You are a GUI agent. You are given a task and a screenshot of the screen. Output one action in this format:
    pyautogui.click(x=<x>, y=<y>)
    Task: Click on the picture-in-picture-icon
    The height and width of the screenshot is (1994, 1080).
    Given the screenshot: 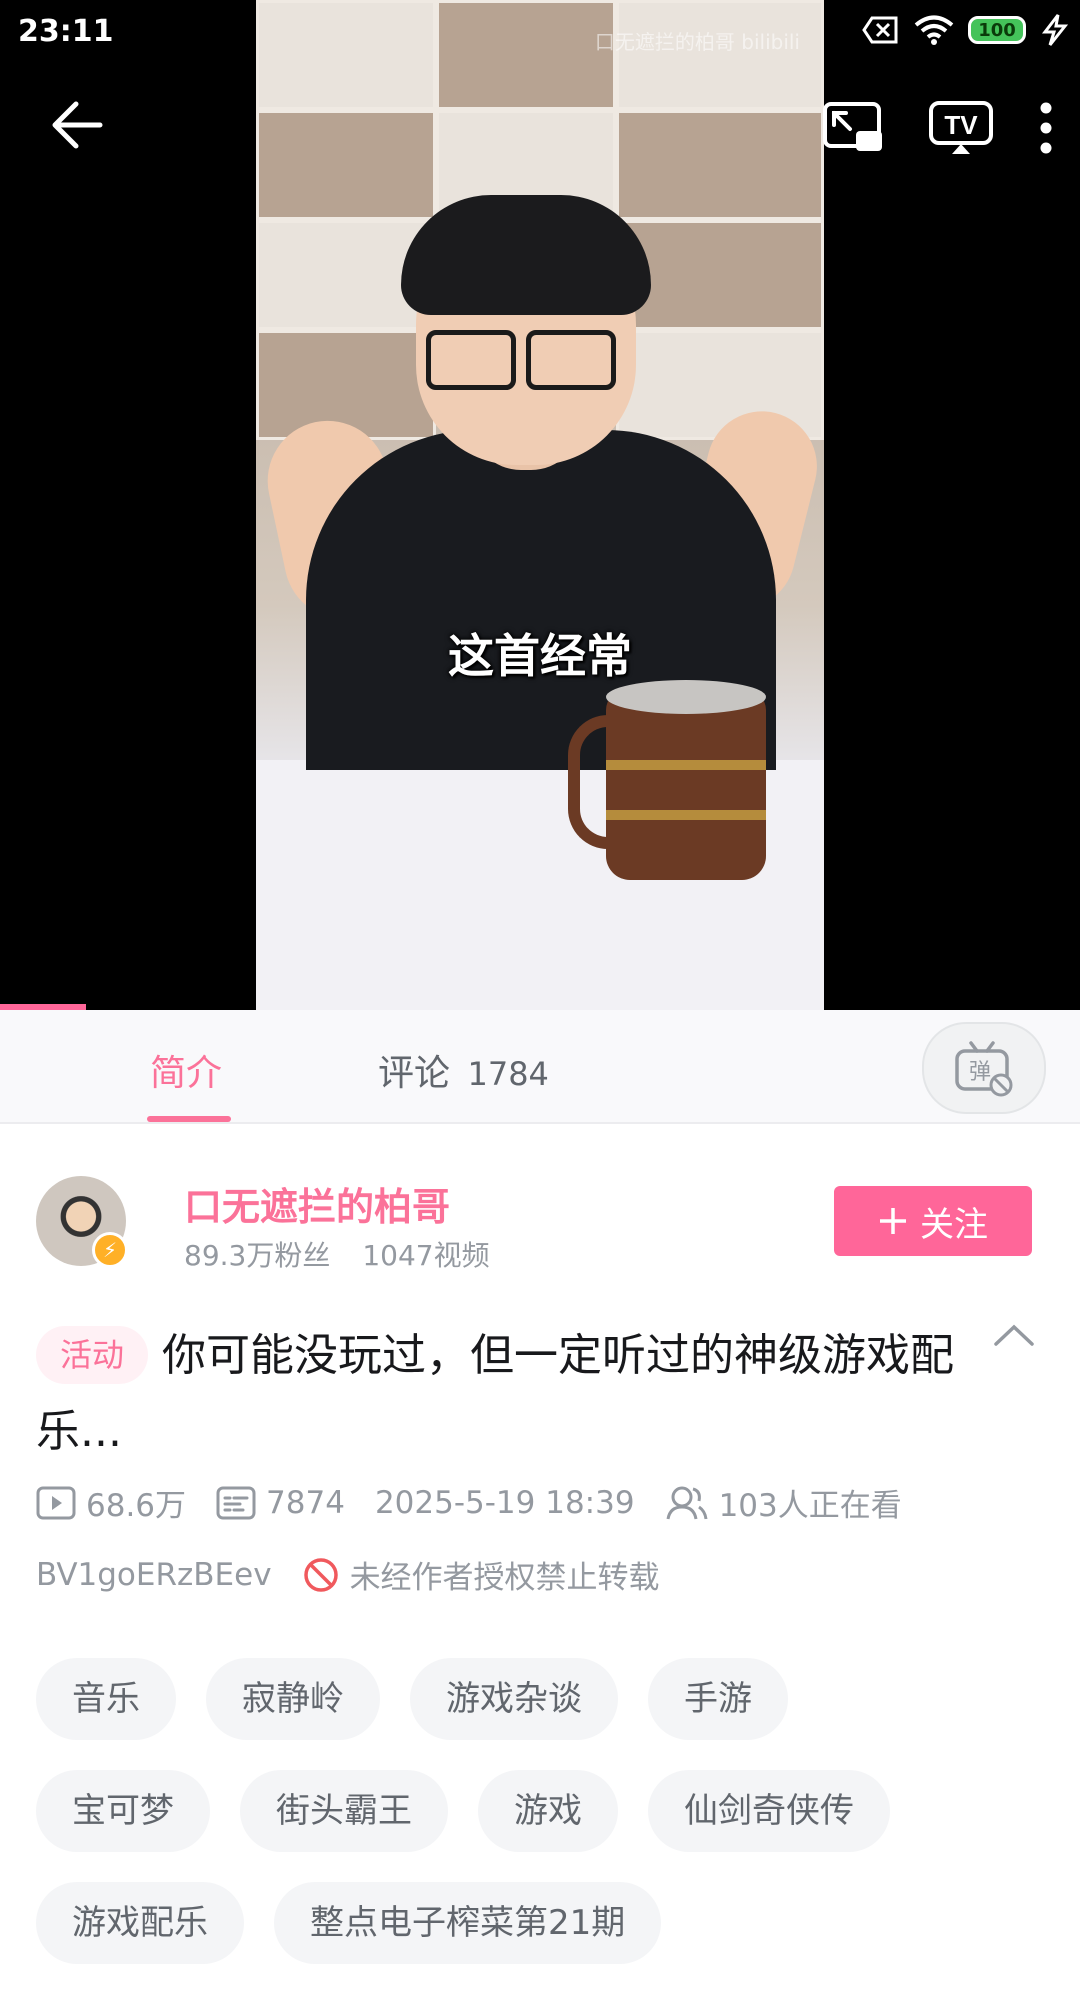 What is the action you would take?
    pyautogui.click(x=852, y=126)
    